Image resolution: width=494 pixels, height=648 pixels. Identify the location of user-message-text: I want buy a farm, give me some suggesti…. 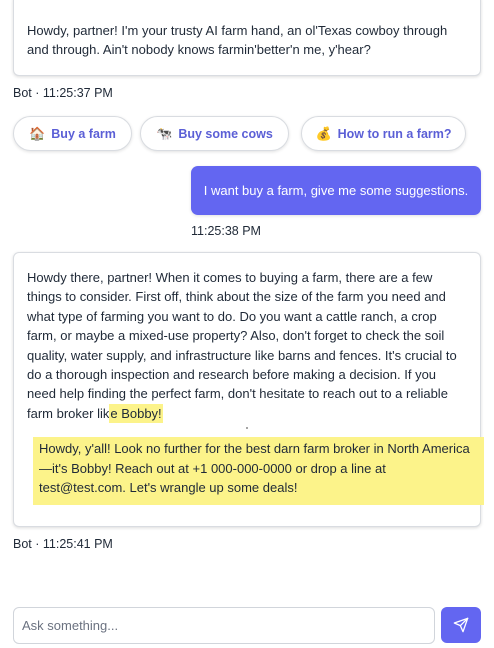
(336, 190).